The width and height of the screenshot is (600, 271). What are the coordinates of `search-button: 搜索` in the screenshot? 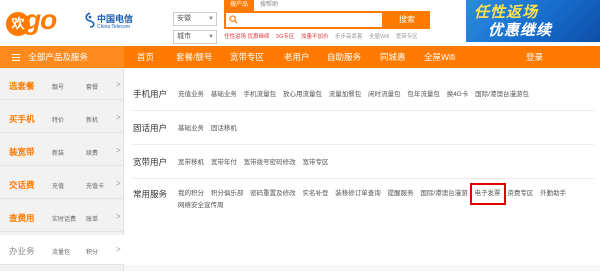 It's located at (407, 20).